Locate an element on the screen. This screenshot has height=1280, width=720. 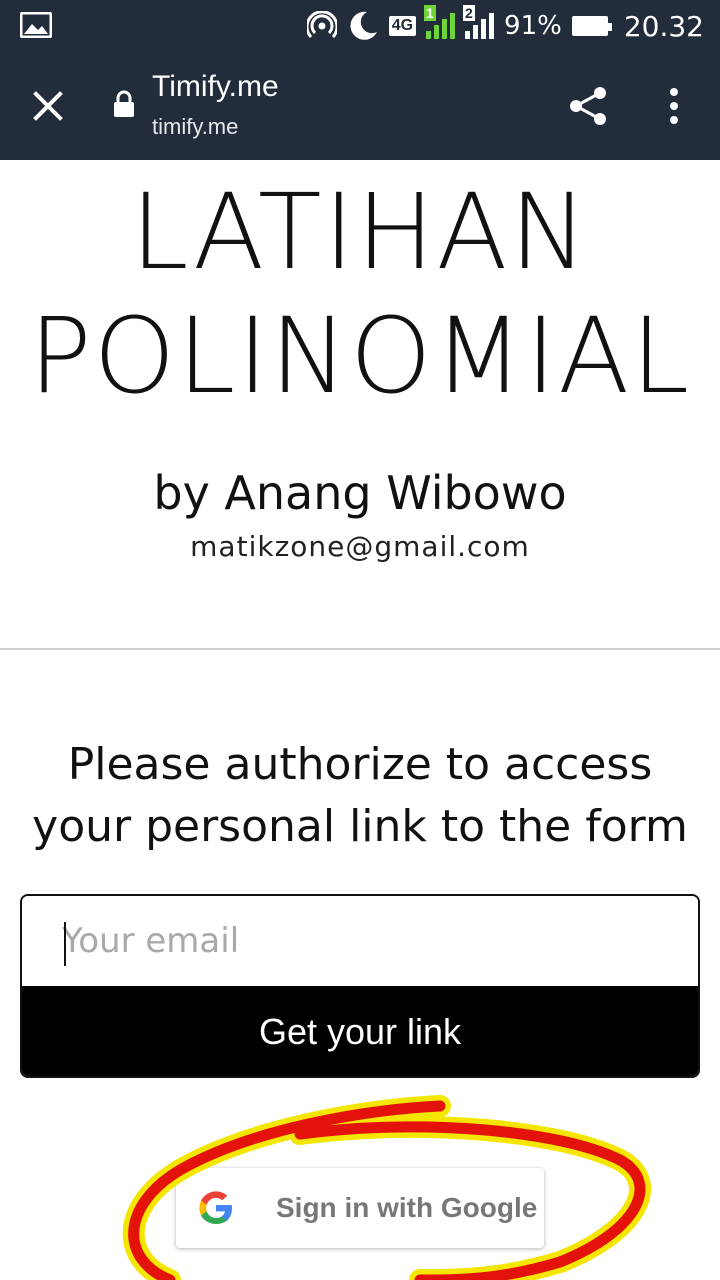
clock: 20.32 is located at coordinates (663, 26).